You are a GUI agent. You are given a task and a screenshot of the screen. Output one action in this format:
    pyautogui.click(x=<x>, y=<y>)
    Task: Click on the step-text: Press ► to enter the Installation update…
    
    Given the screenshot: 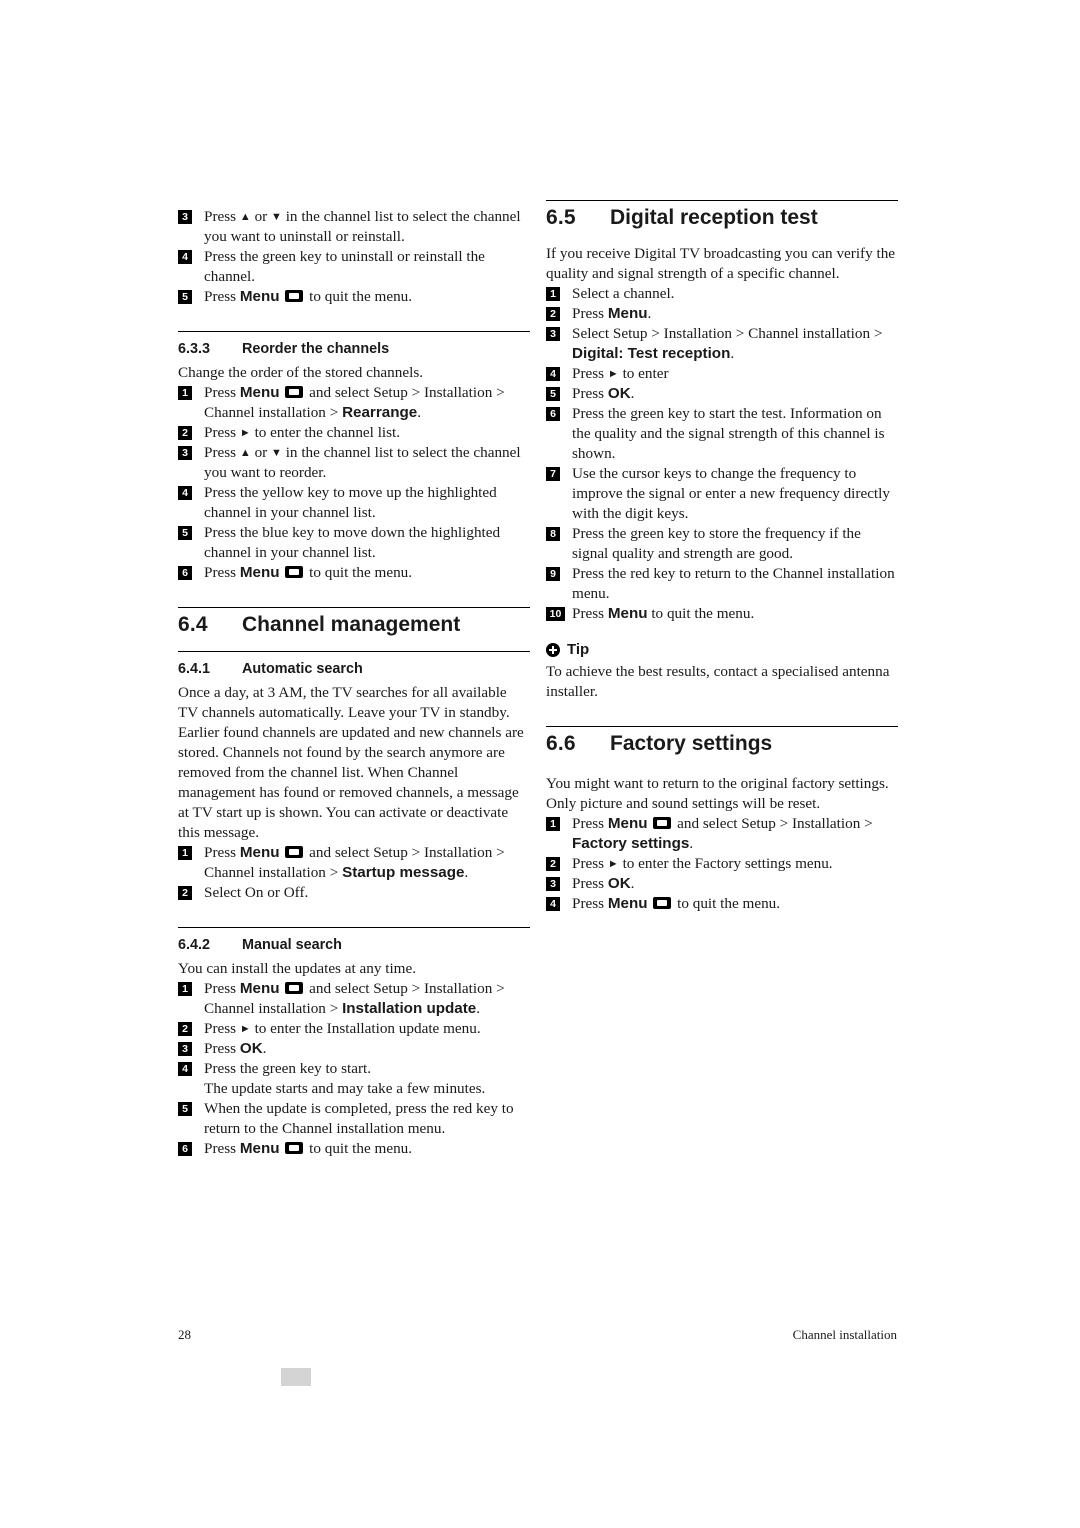 What is the action you would take?
    pyautogui.click(x=342, y=1028)
    